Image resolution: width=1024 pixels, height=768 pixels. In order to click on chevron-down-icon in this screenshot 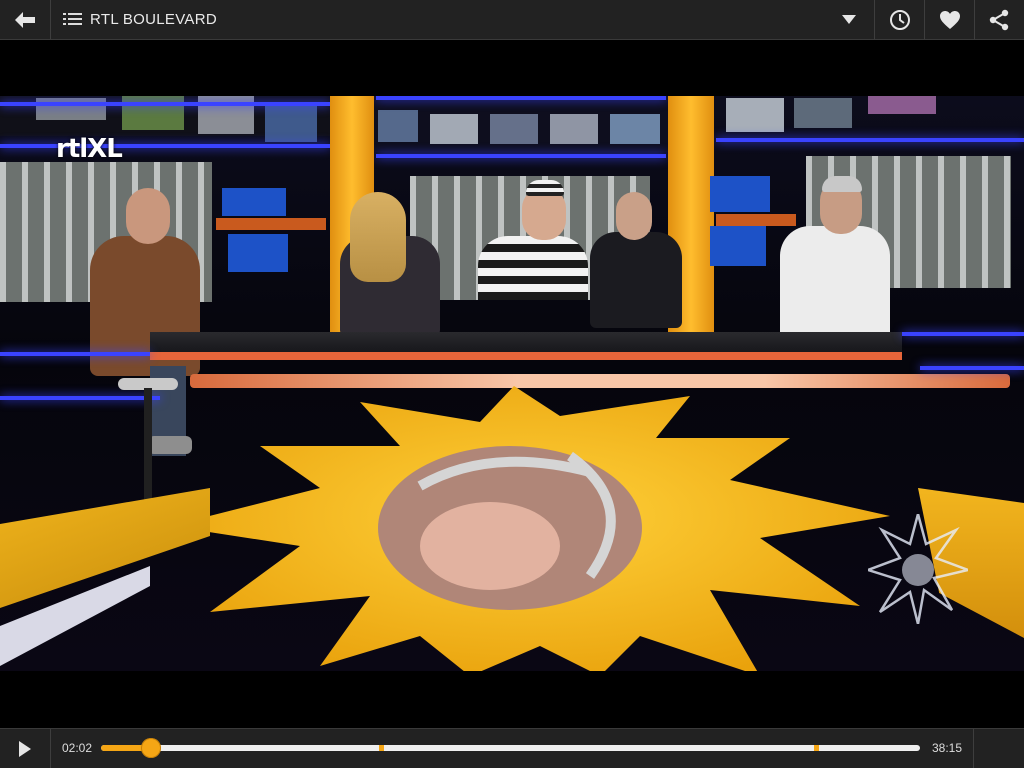, I will do `click(849, 19)`.